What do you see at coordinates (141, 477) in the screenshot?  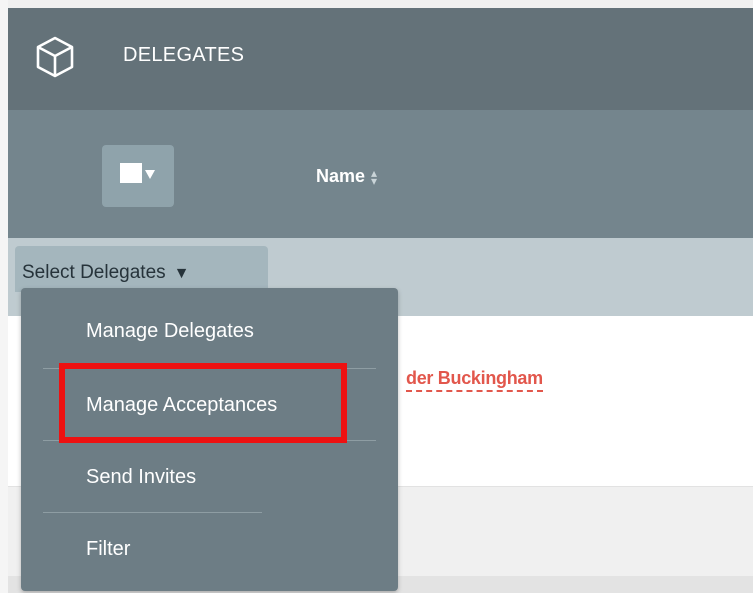 I see `menu-item-send-invites: Send Invites` at bounding box center [141, 477].